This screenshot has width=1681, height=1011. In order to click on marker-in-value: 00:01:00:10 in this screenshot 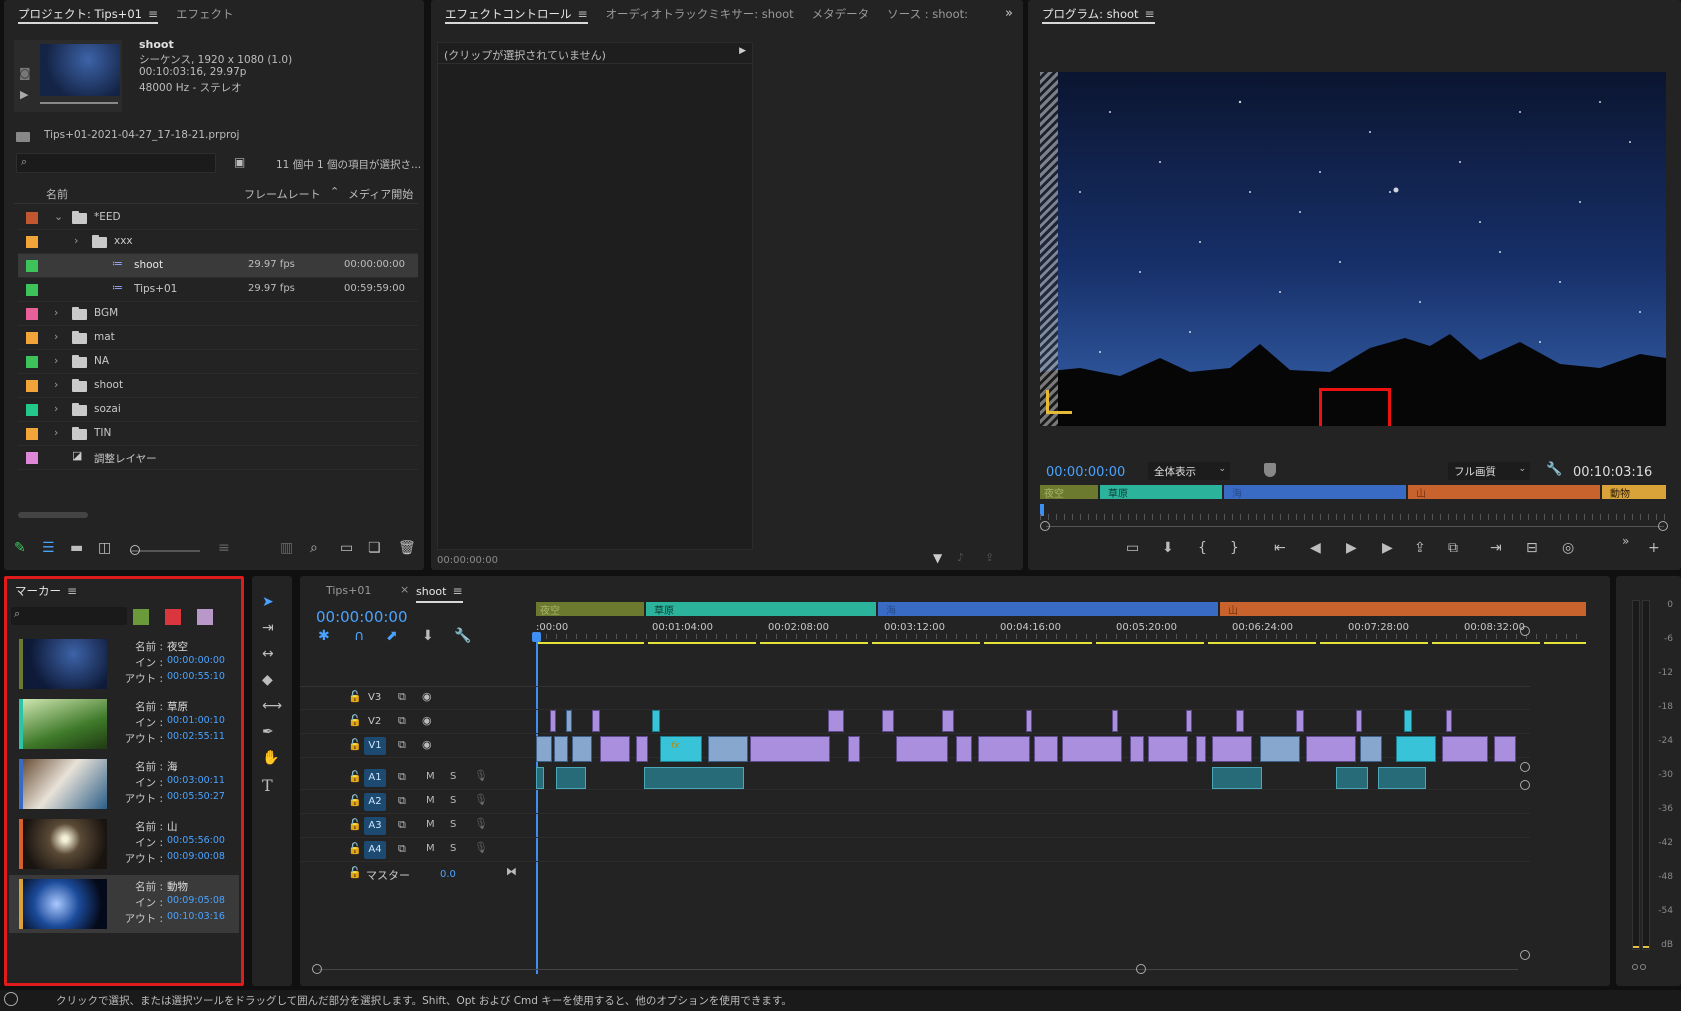, I will do `click(196, 720)`.